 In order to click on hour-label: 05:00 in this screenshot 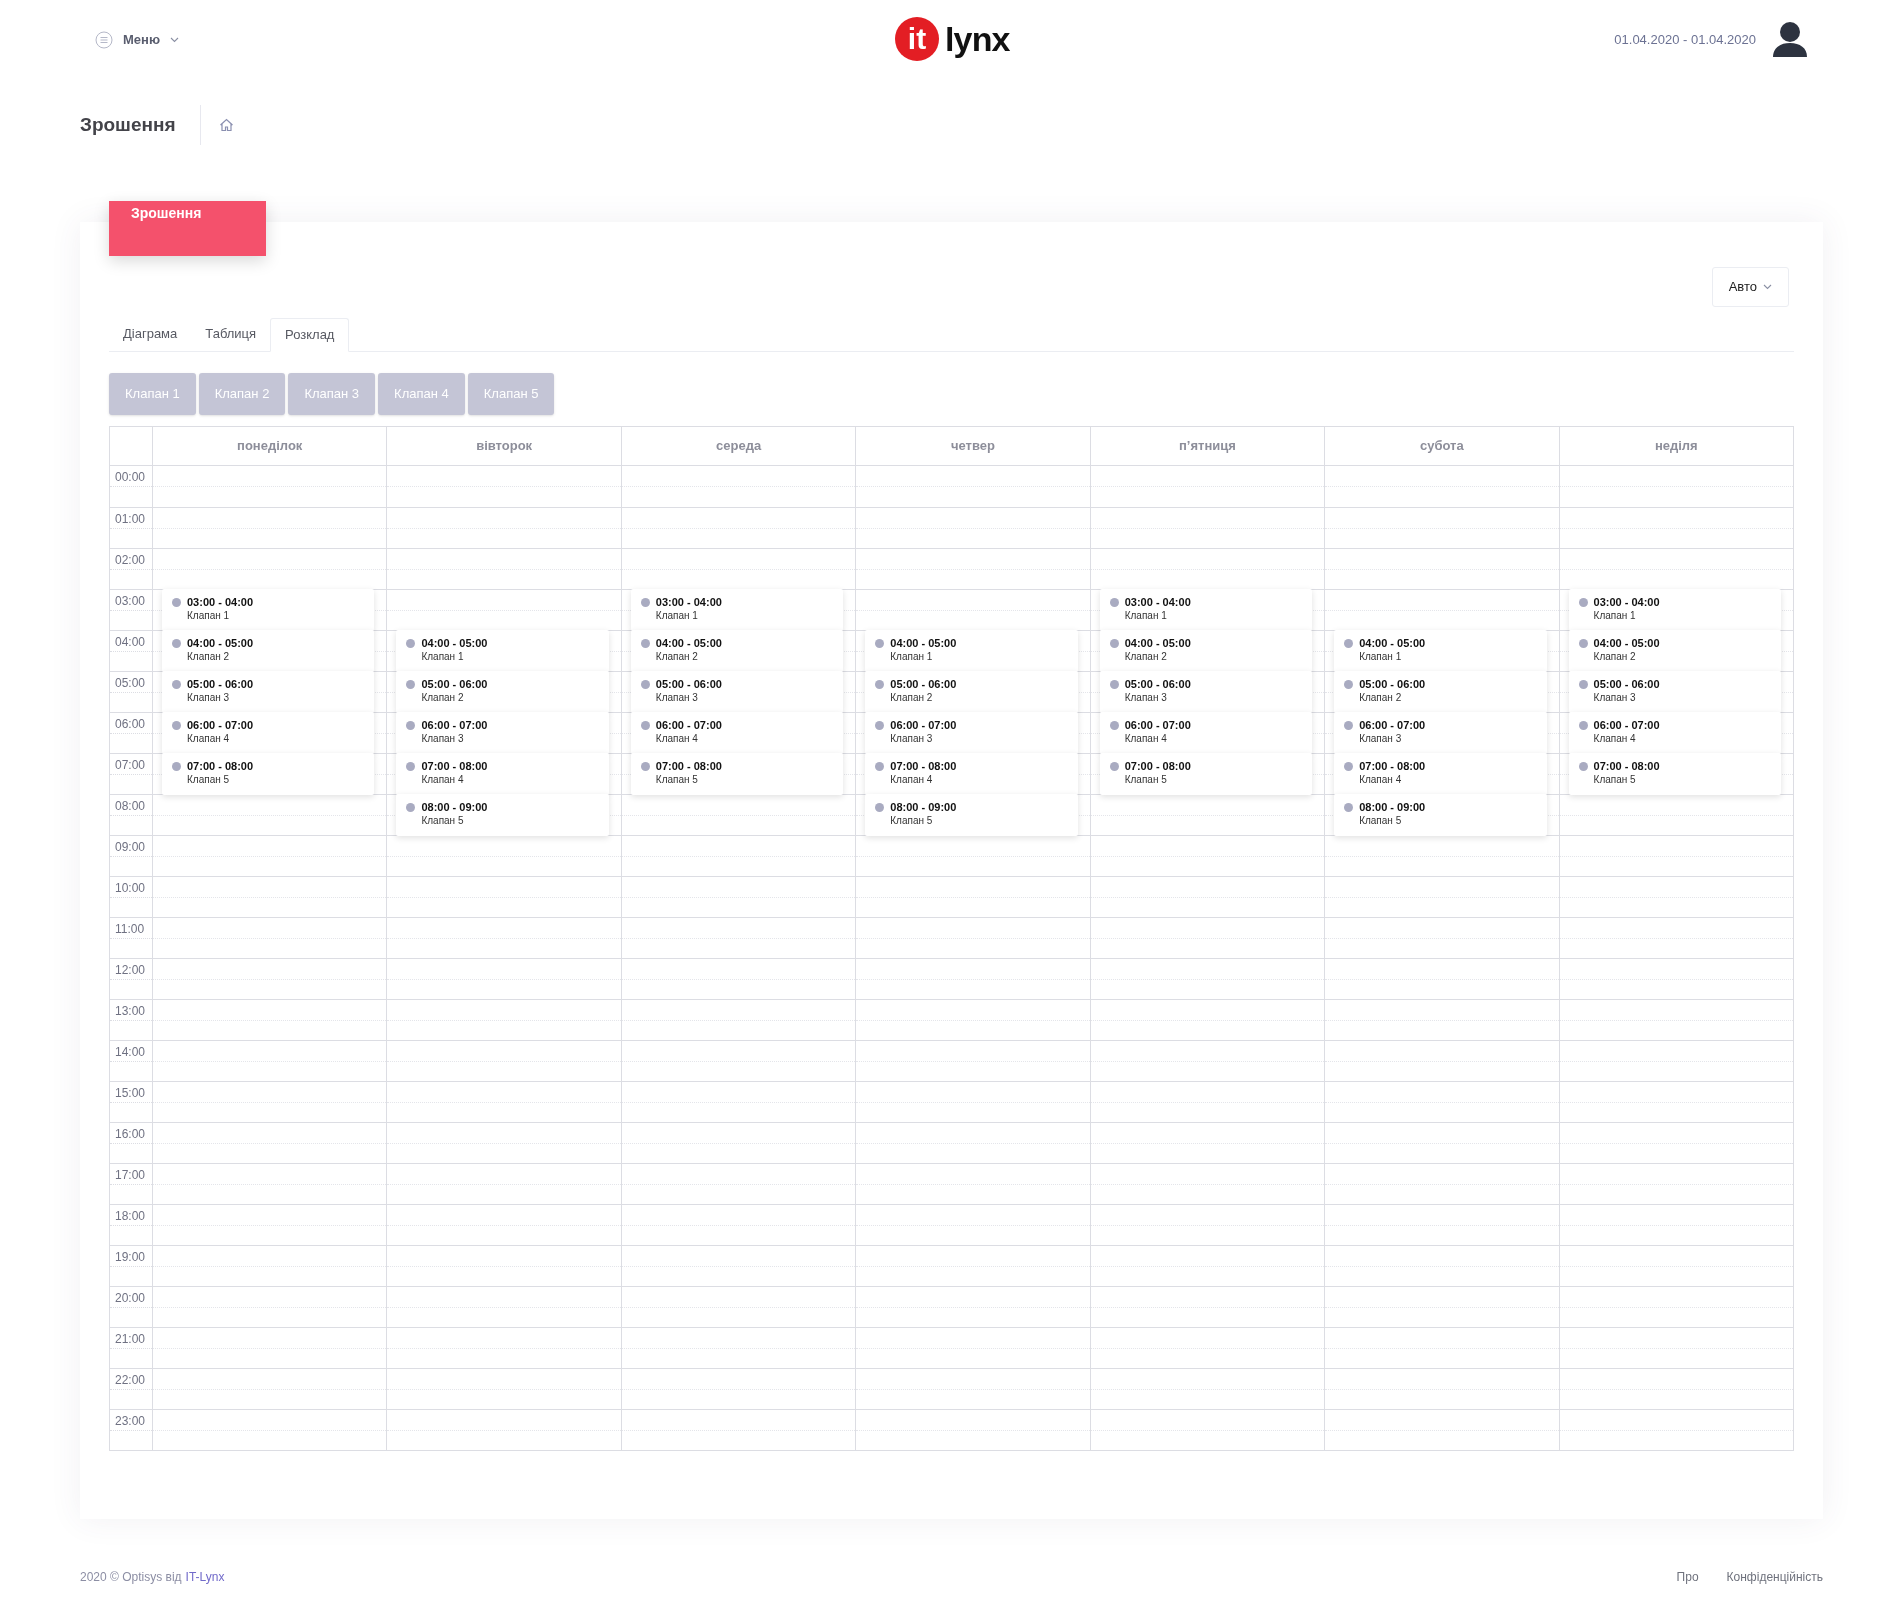, I will do `click(130, 683)`.